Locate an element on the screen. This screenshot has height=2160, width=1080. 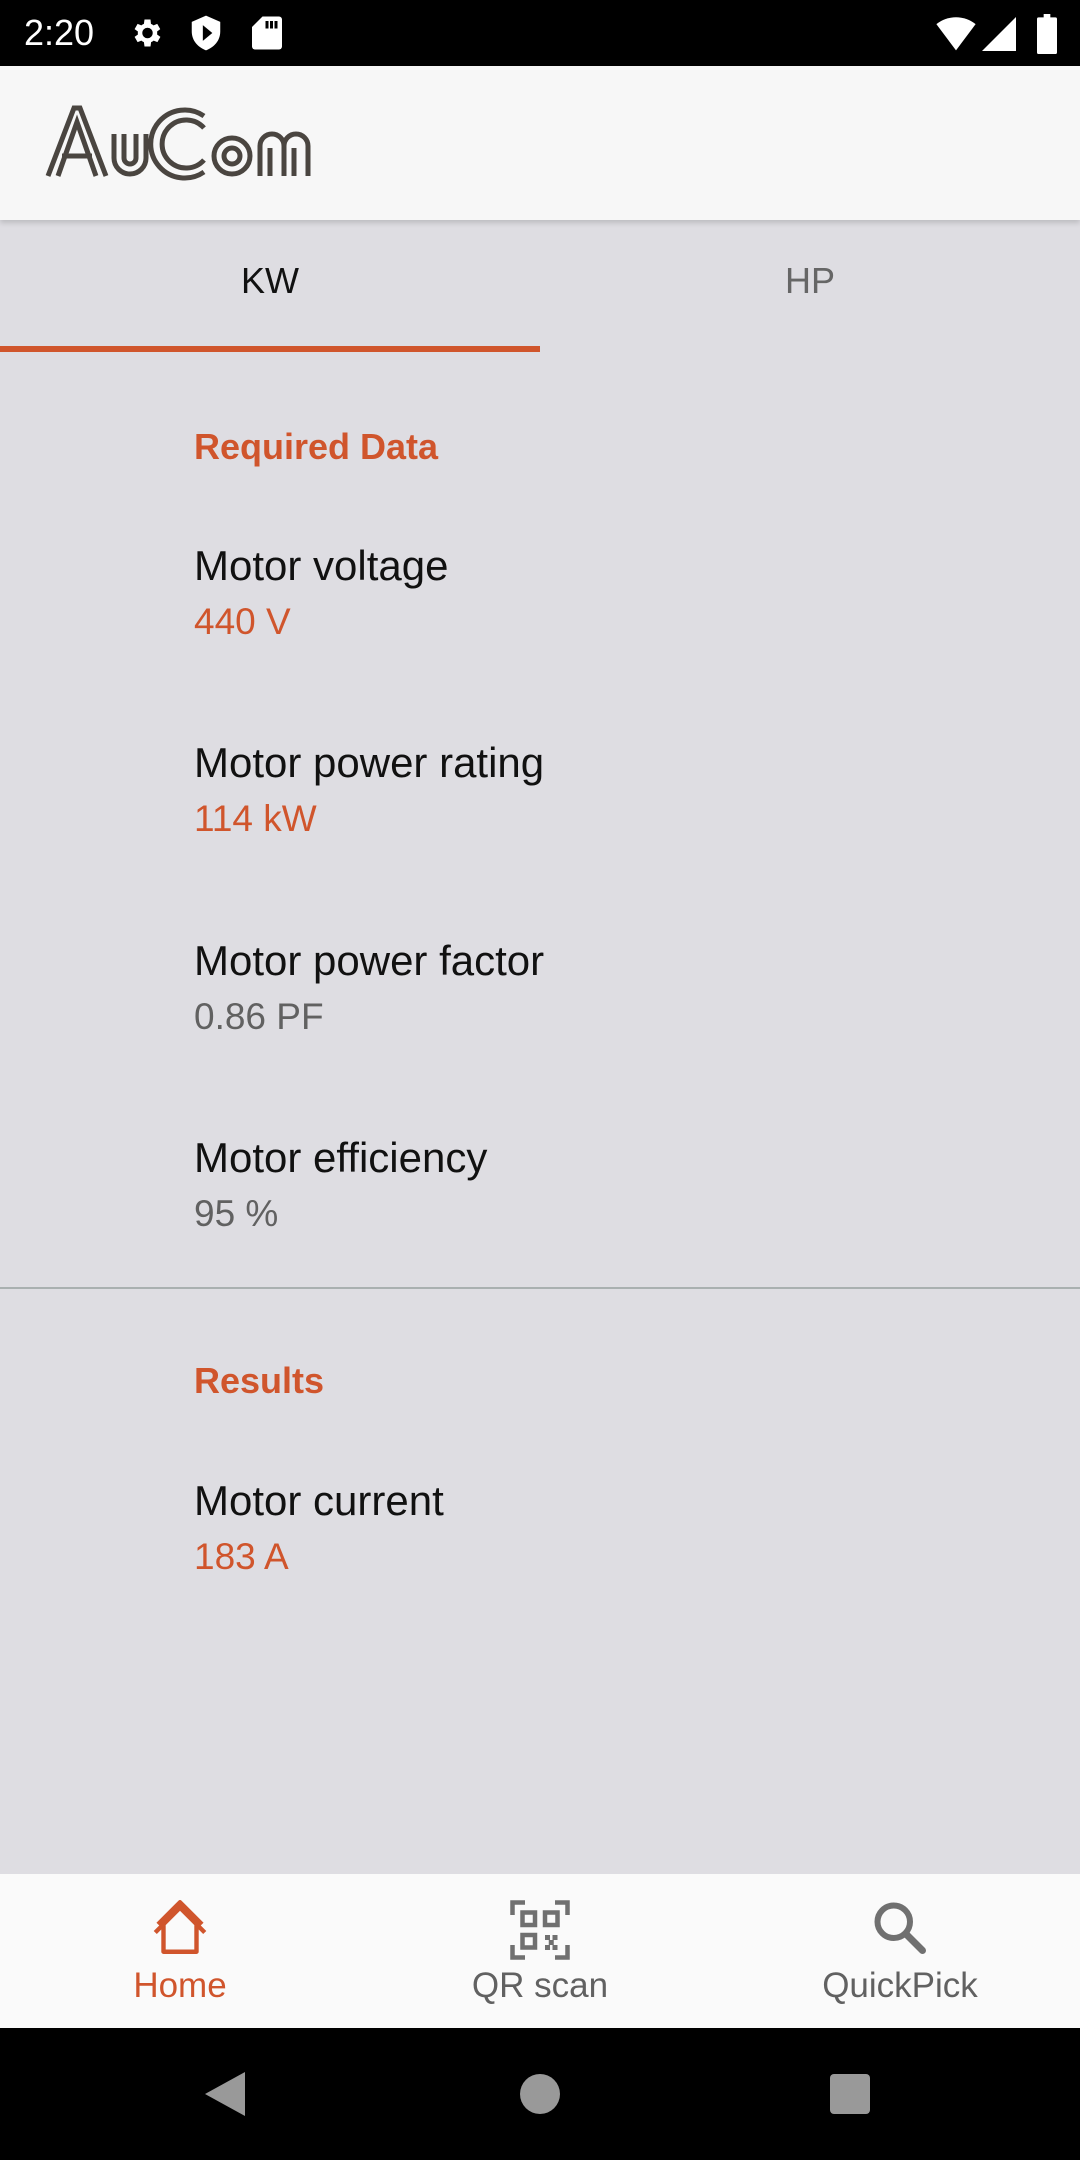
field-label: Motor voltage is located at coordinates (321, 565).